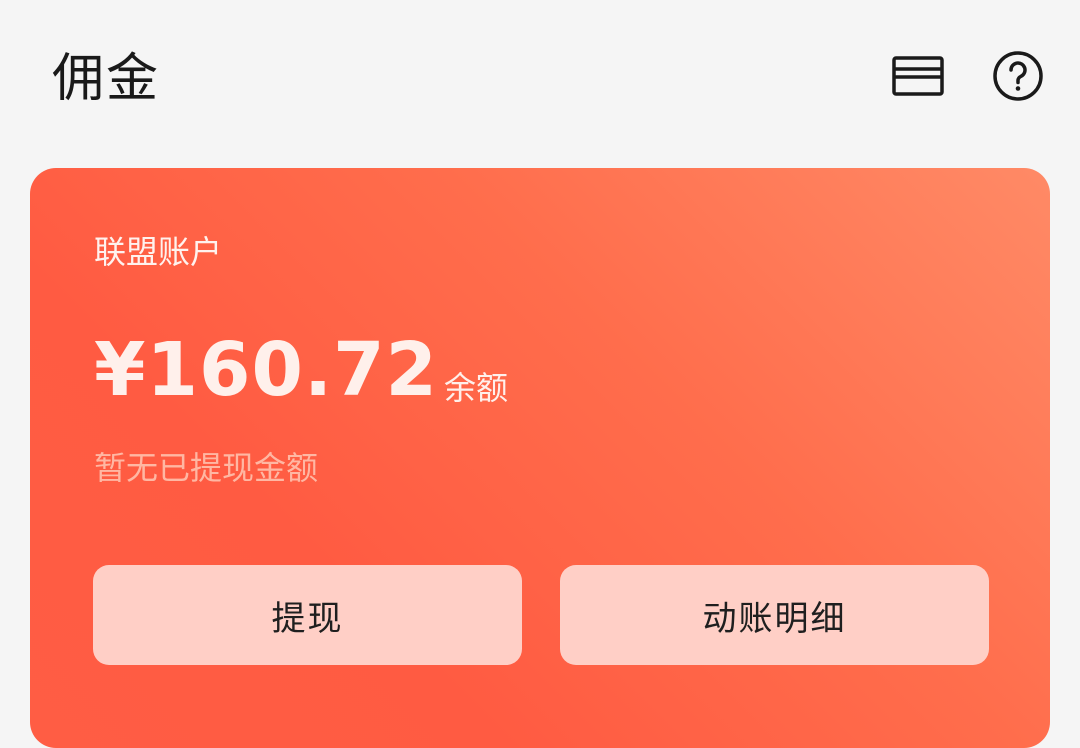 The height and width of the screenshot is (748, 1080). I want to click on help-icon, so click(1018, 76).